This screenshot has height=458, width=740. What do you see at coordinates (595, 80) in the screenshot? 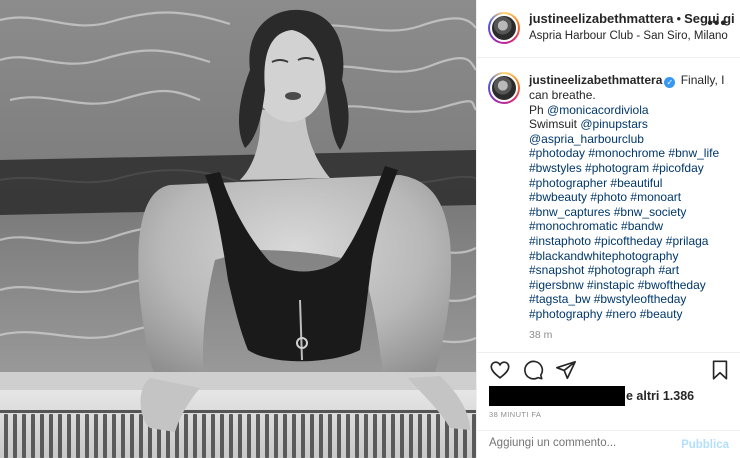
I see `caption-username: justineelizabethmattera` at bounding box center [595, 80].